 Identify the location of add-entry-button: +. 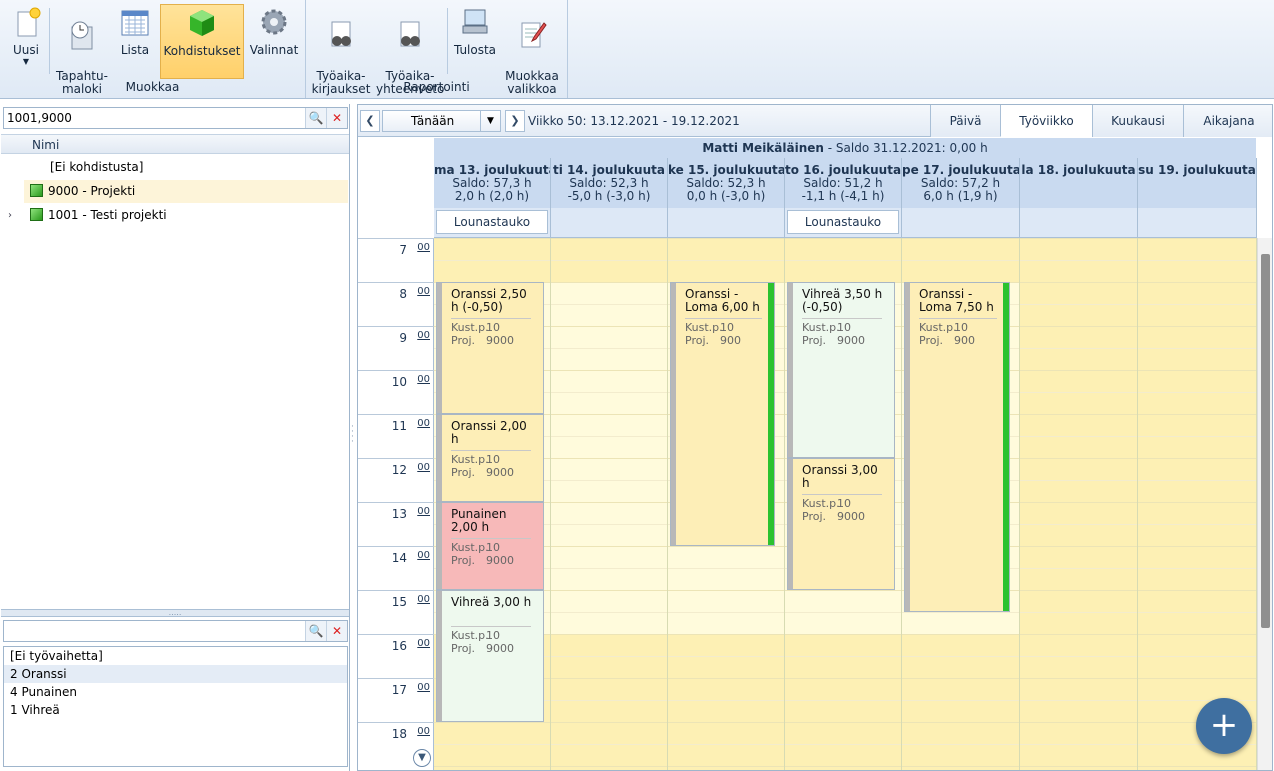
(1224, 726).